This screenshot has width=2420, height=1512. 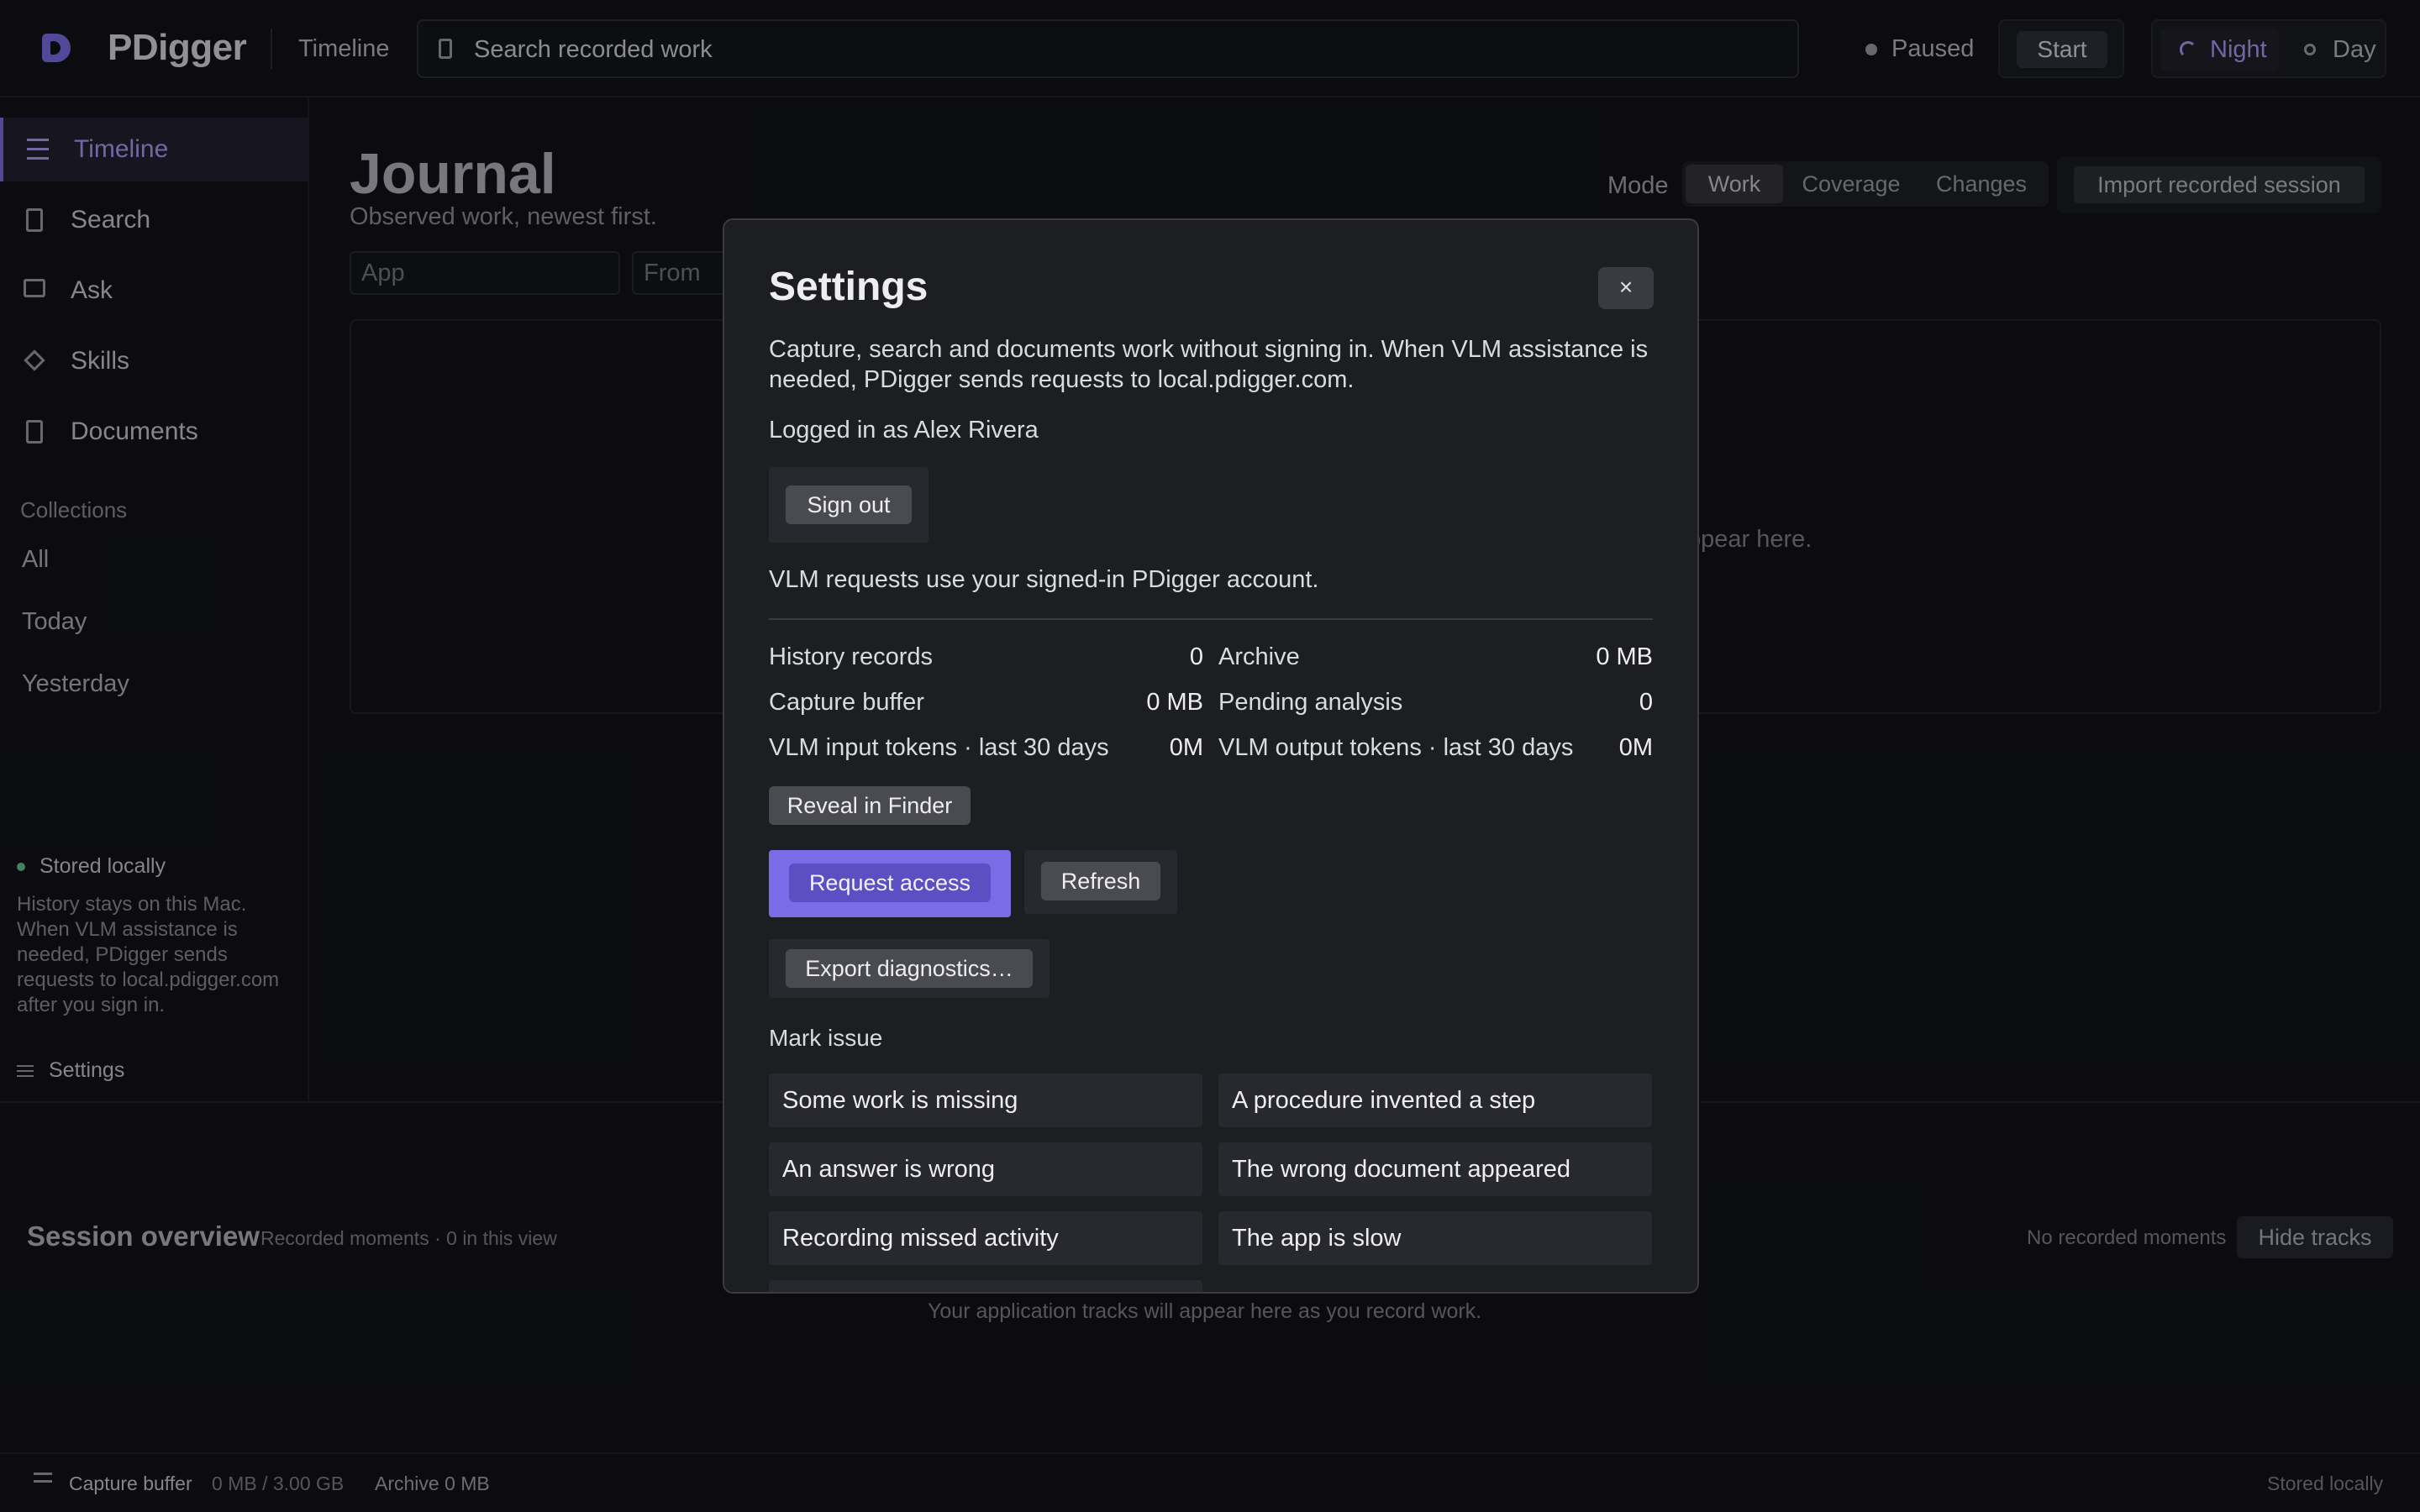 I want to click on pending-analysis-value: 0, so click(x=1646, y=702).